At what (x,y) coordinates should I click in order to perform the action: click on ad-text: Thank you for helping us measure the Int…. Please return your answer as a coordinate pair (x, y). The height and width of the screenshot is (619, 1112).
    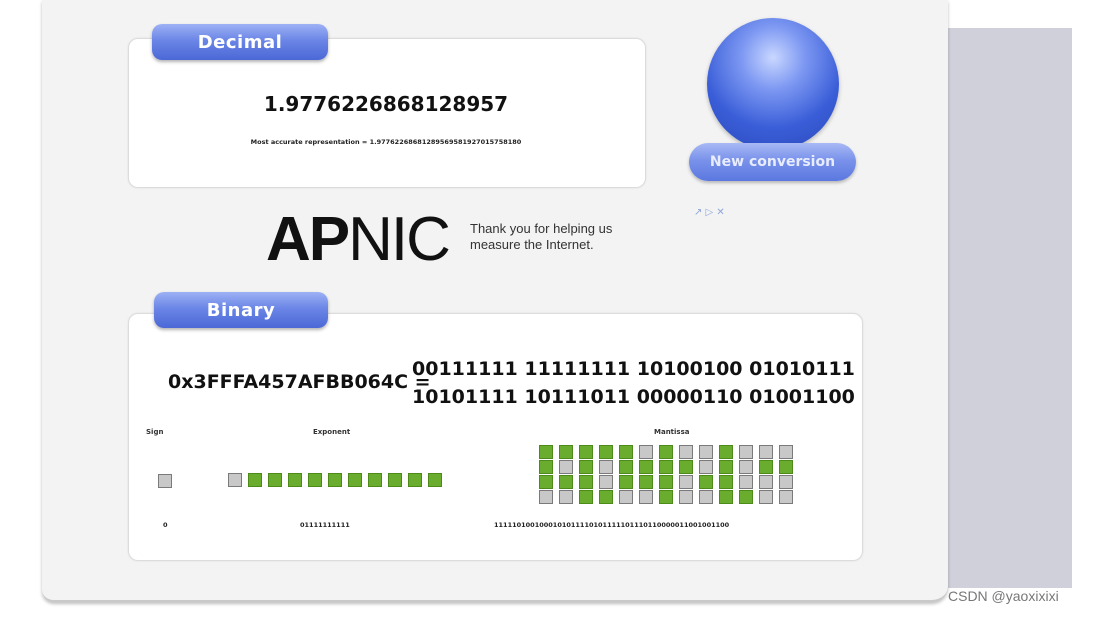
    Looking at the image, I should click on (560, 237).